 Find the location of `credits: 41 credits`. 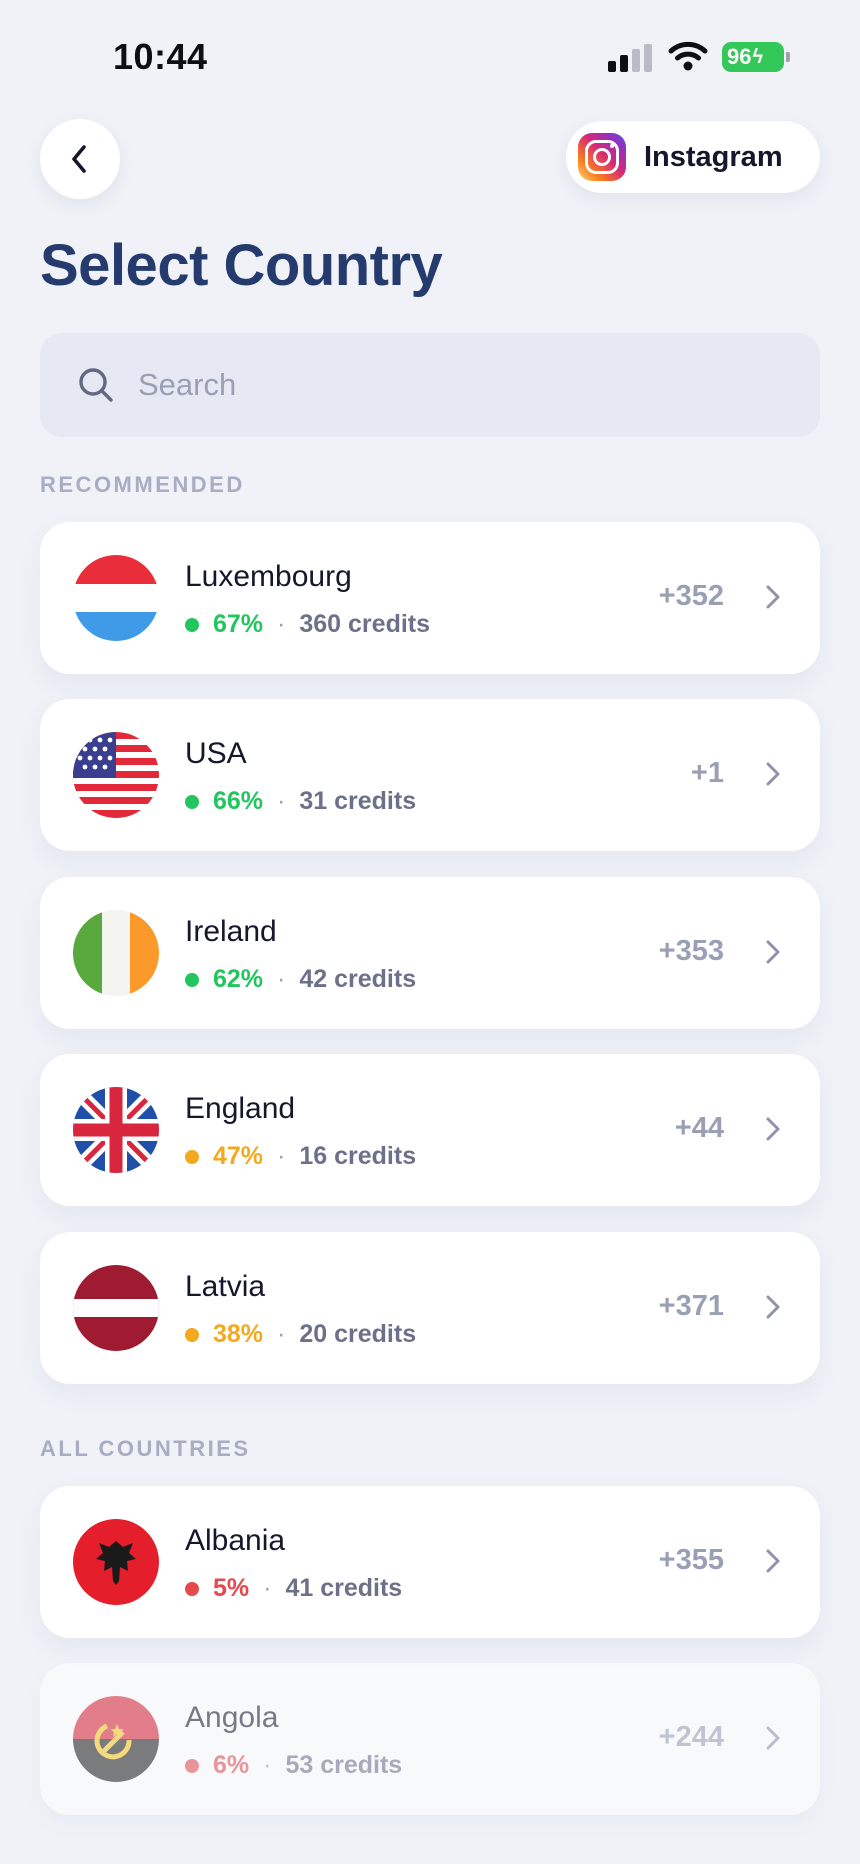

credits: 41 credits is located at coordinates (344, 1588).